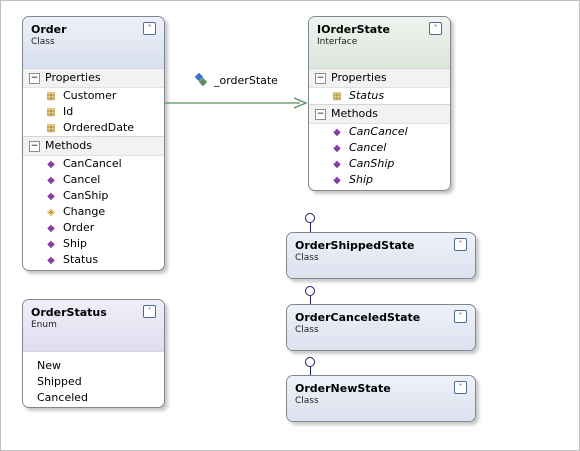 Image resolution: width=580 pixels, height=451 pixels. What do you see at coordinates (44, 325) in the screenshot?
I see `orderstatus-kind: Enum` at bounding box center [44, 325].